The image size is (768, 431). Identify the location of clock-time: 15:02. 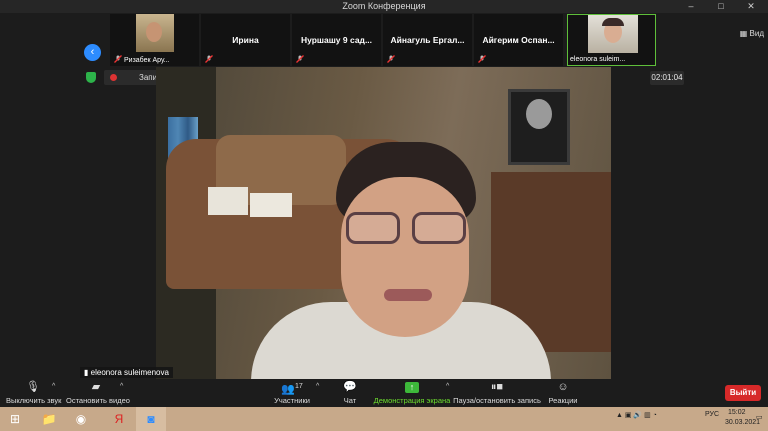
(737, 412).